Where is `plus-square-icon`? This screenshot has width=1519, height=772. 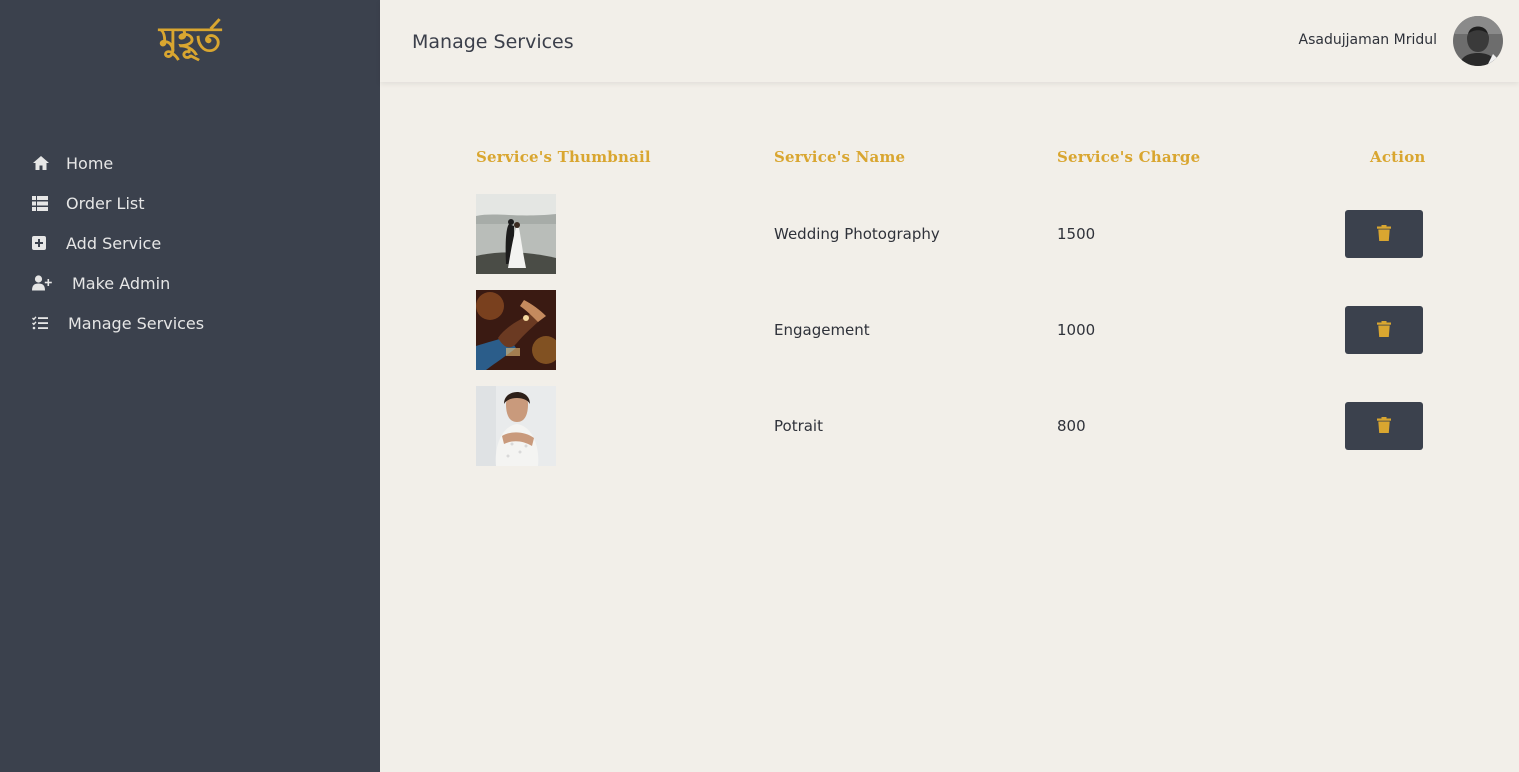 plus-square-icon is located at coordinates (49, 243).